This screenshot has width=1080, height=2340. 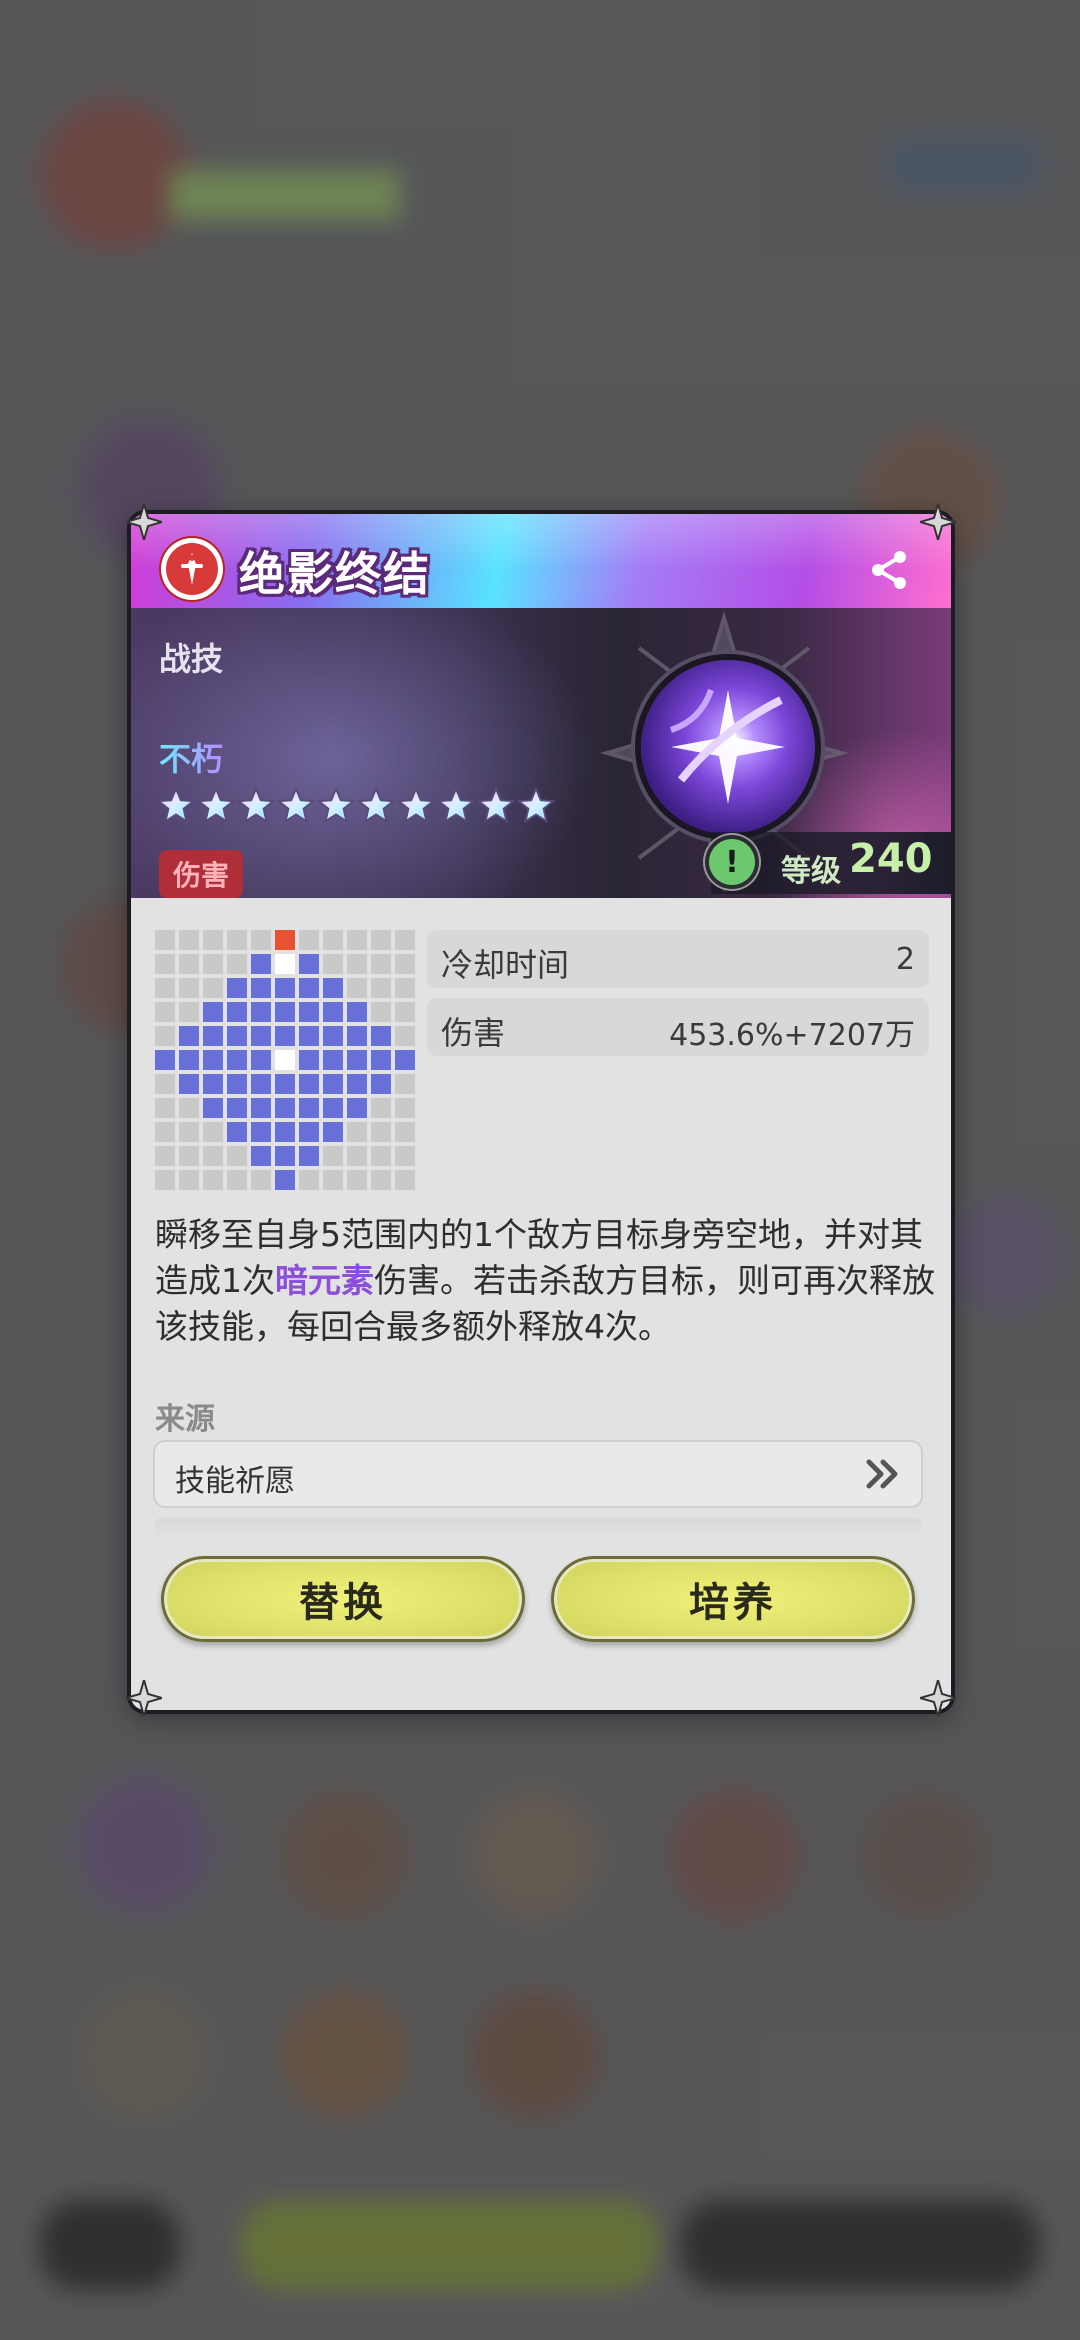 What do you see at coordinates (732, 862) in the screenshot?
I see `info-icon: !` at bounding box center [732, 862].